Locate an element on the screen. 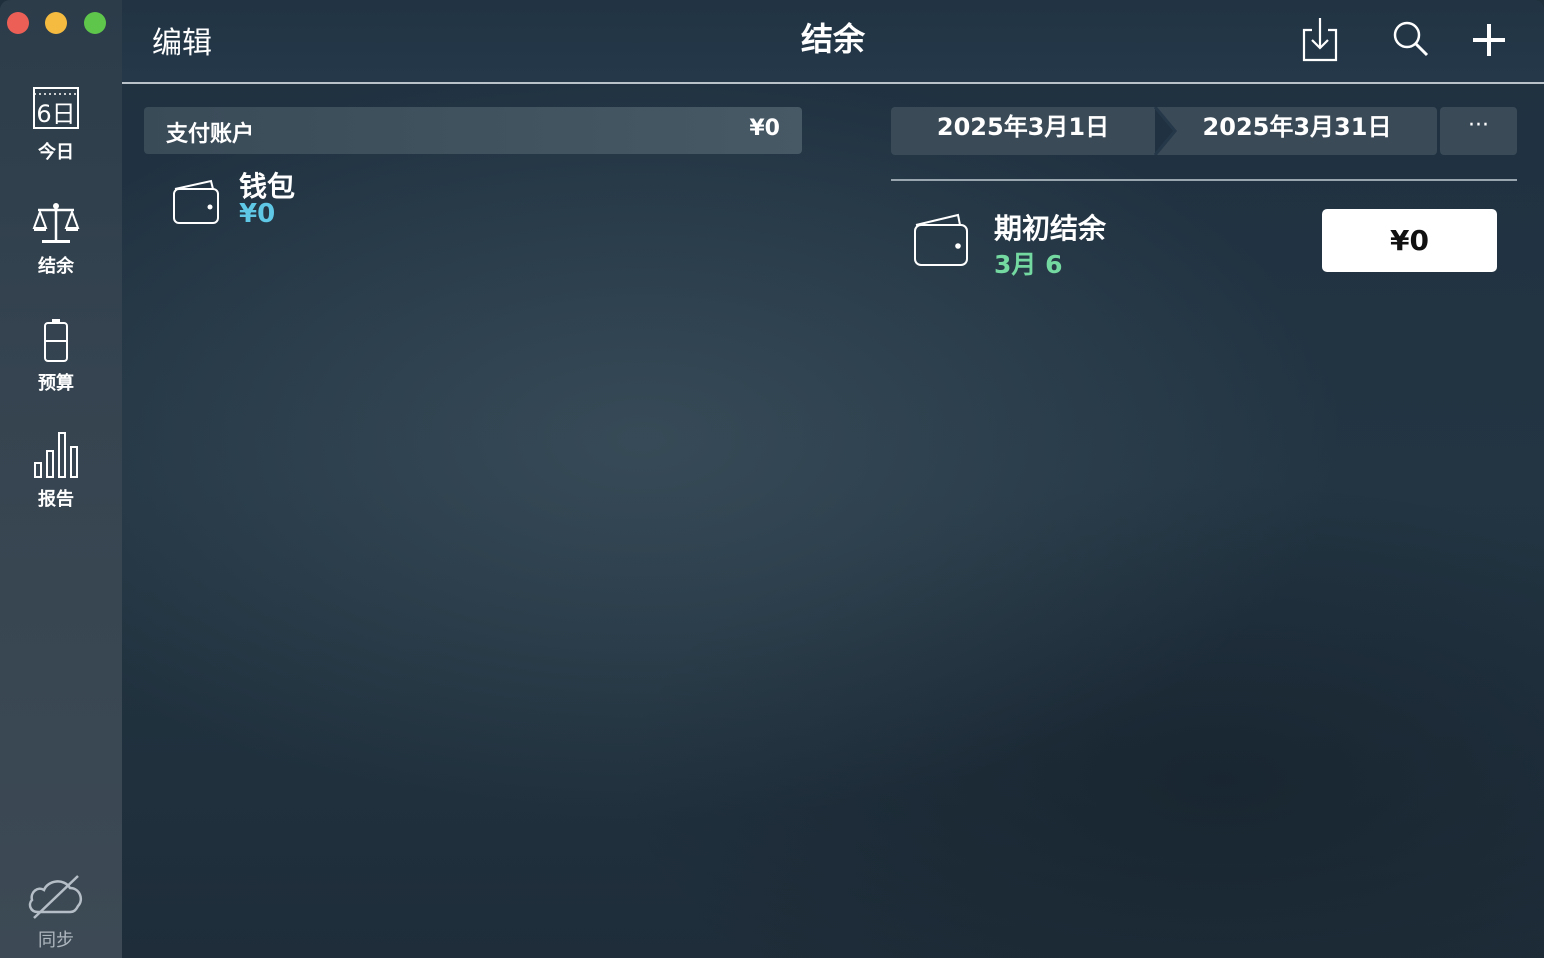  period-selector: 2025年3月1日 2025年3月31日 ··· is located at coordinates (1204, 131).